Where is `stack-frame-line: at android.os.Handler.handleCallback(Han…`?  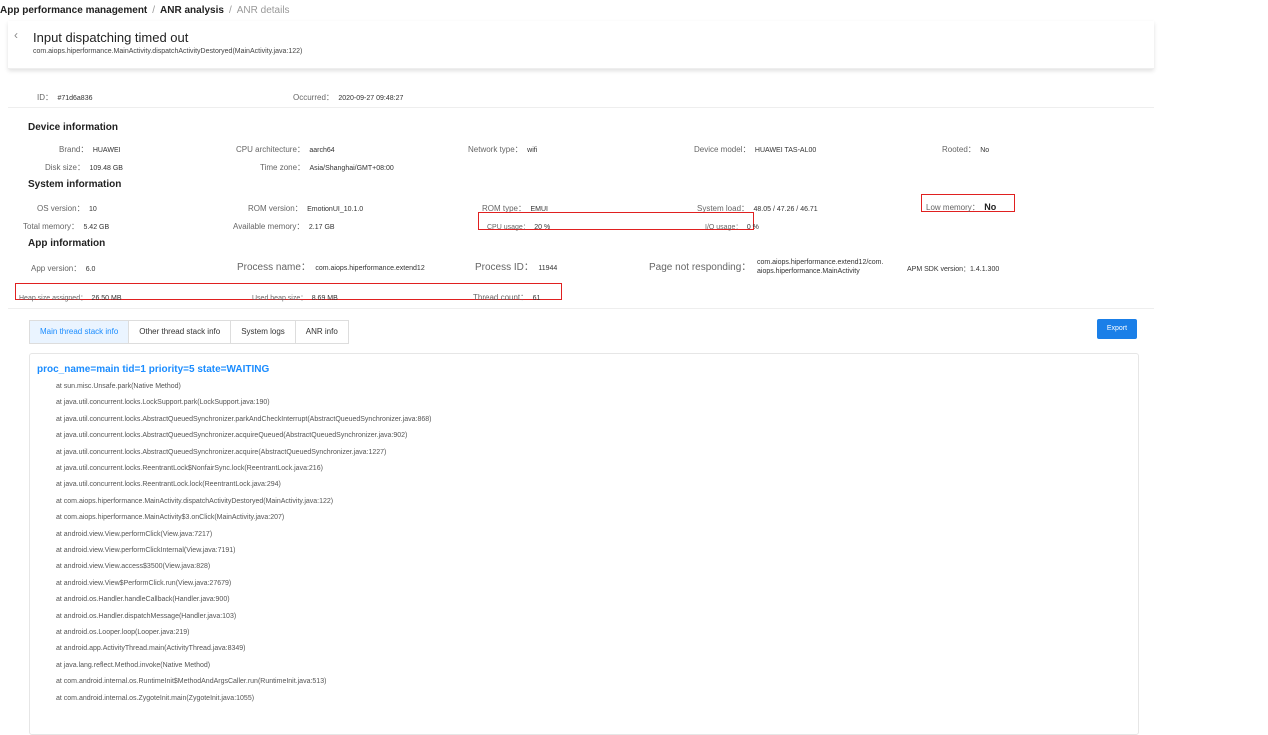 stack-frame-line: at android.os.Handler.handleCallback(Han… is located at coordinates (143, 600).